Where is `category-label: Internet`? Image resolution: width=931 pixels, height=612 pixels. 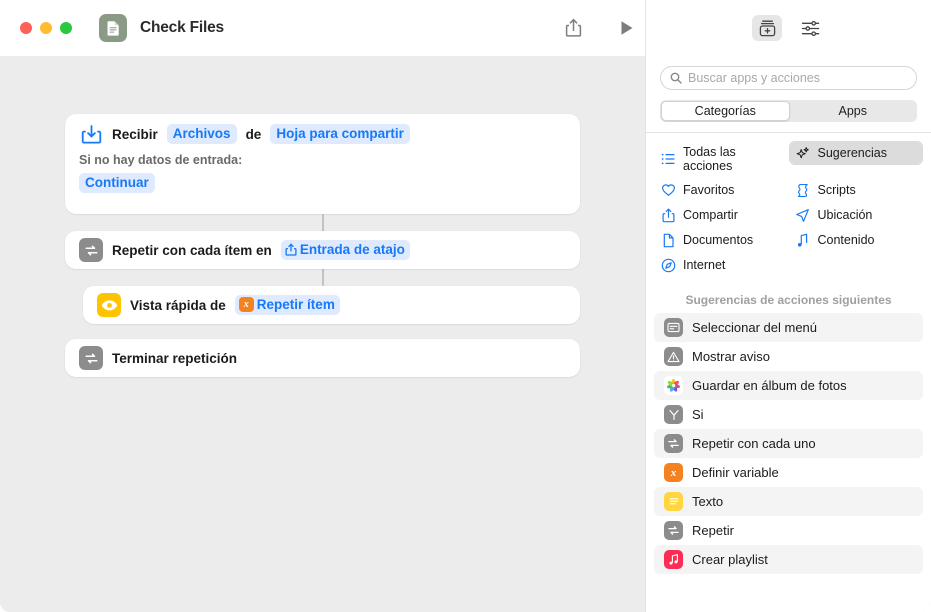 category-label: Internet is located at coordinates (704, 265).